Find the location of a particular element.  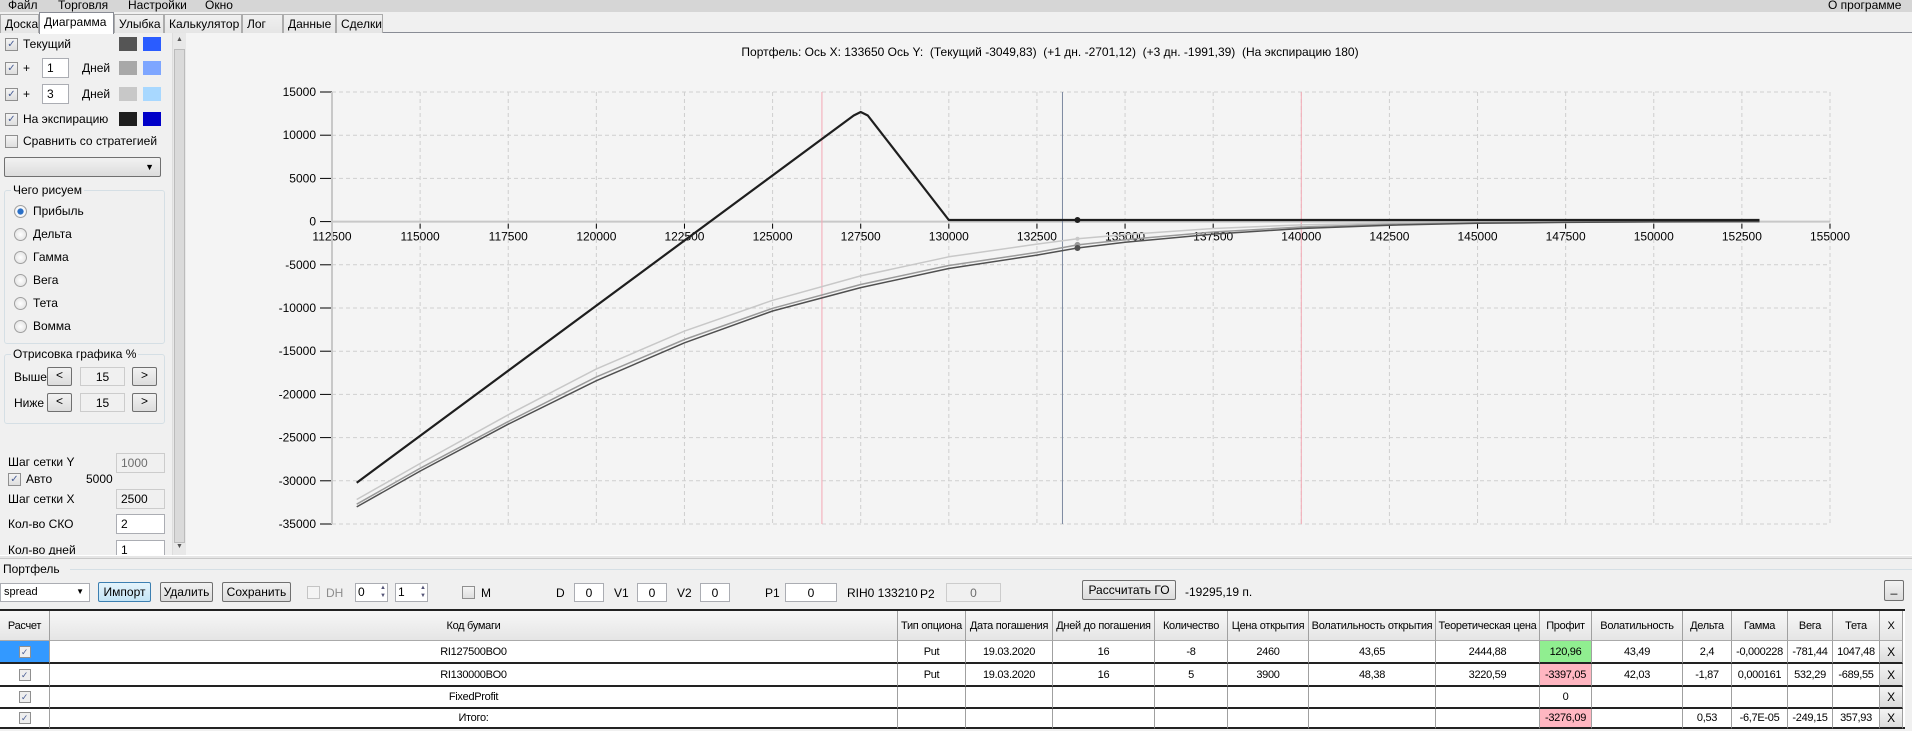

cell-code: RI127500BO0 is located at coordinates (474, 652).